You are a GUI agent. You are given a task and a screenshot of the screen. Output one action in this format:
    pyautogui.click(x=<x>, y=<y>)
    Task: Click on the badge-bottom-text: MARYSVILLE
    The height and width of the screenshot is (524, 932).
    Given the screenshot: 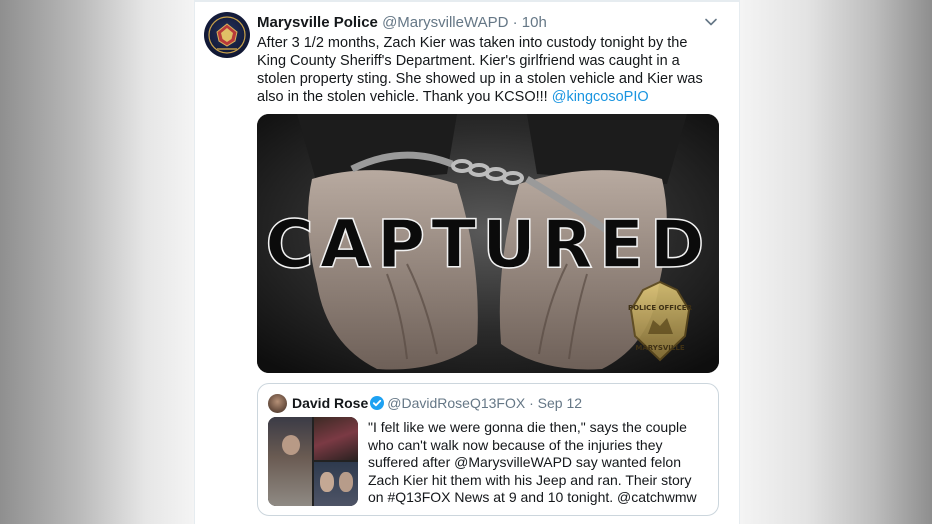 What is the action you would take?
    pyautogui.click(x=659, y=348)
    